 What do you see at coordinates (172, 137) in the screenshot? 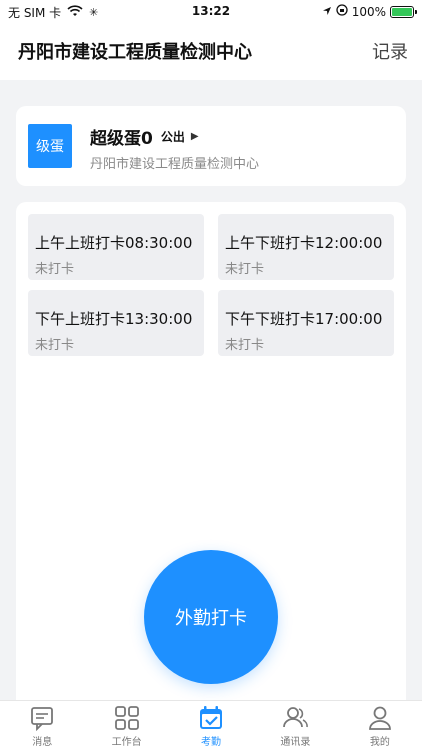
I see `status-tag: 公出` at bounding box center [172, 137].